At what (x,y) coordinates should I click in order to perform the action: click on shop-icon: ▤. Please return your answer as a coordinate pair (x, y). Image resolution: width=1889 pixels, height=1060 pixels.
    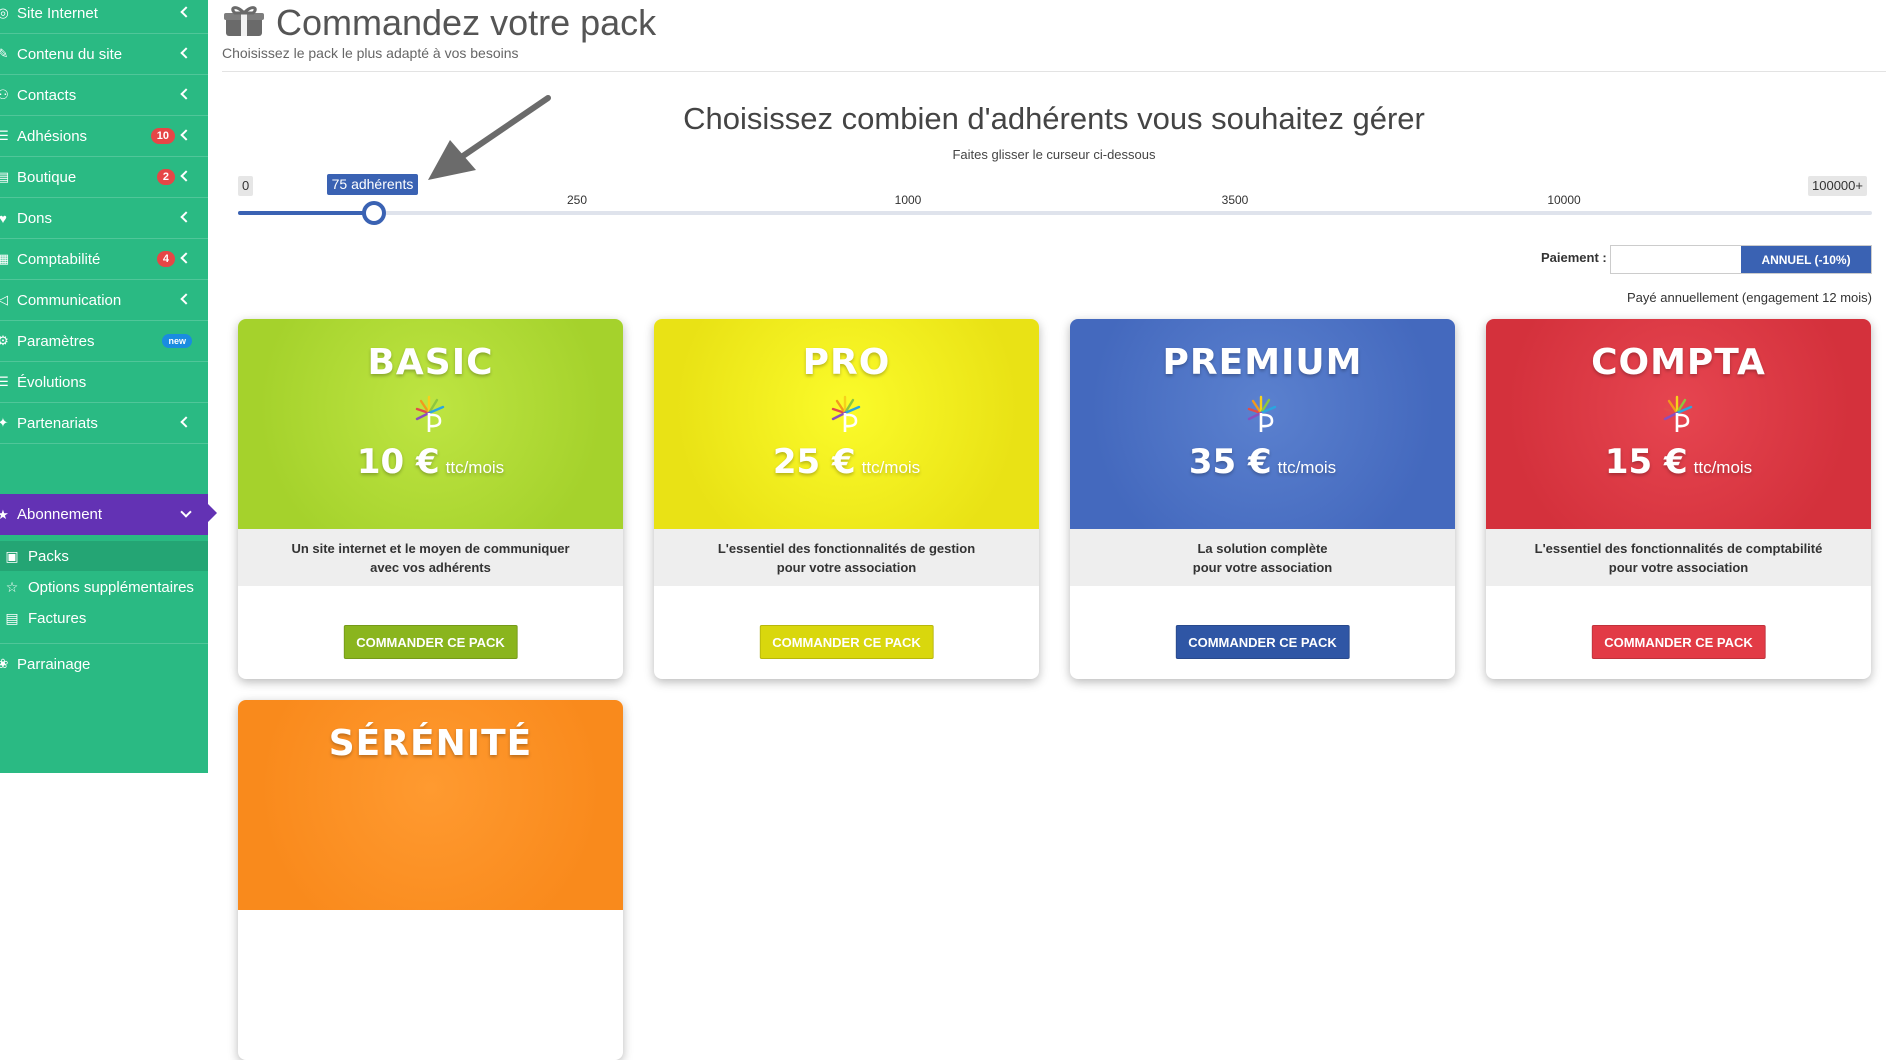
    Looking at the image, I should click on (5, 176).